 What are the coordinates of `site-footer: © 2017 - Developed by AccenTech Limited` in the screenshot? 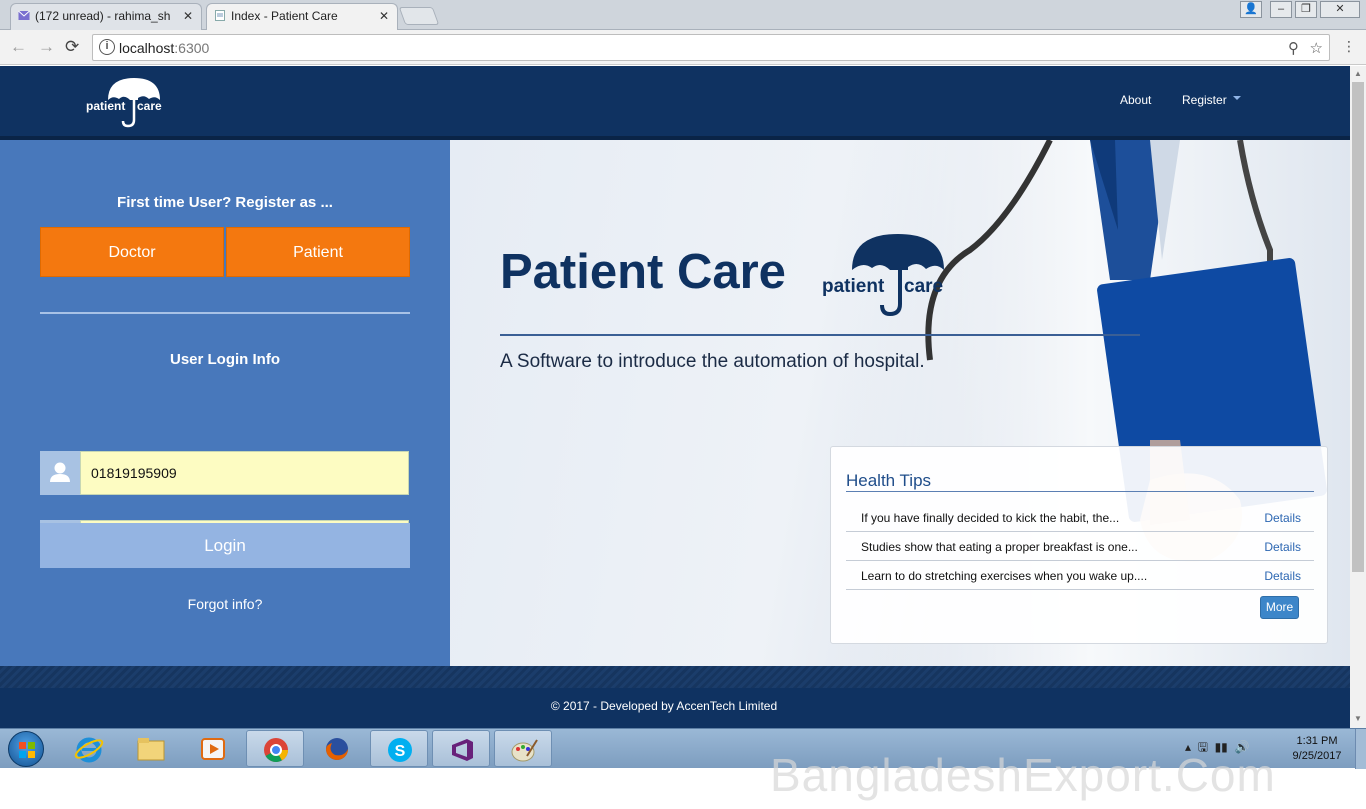 It's located at (675, 708).